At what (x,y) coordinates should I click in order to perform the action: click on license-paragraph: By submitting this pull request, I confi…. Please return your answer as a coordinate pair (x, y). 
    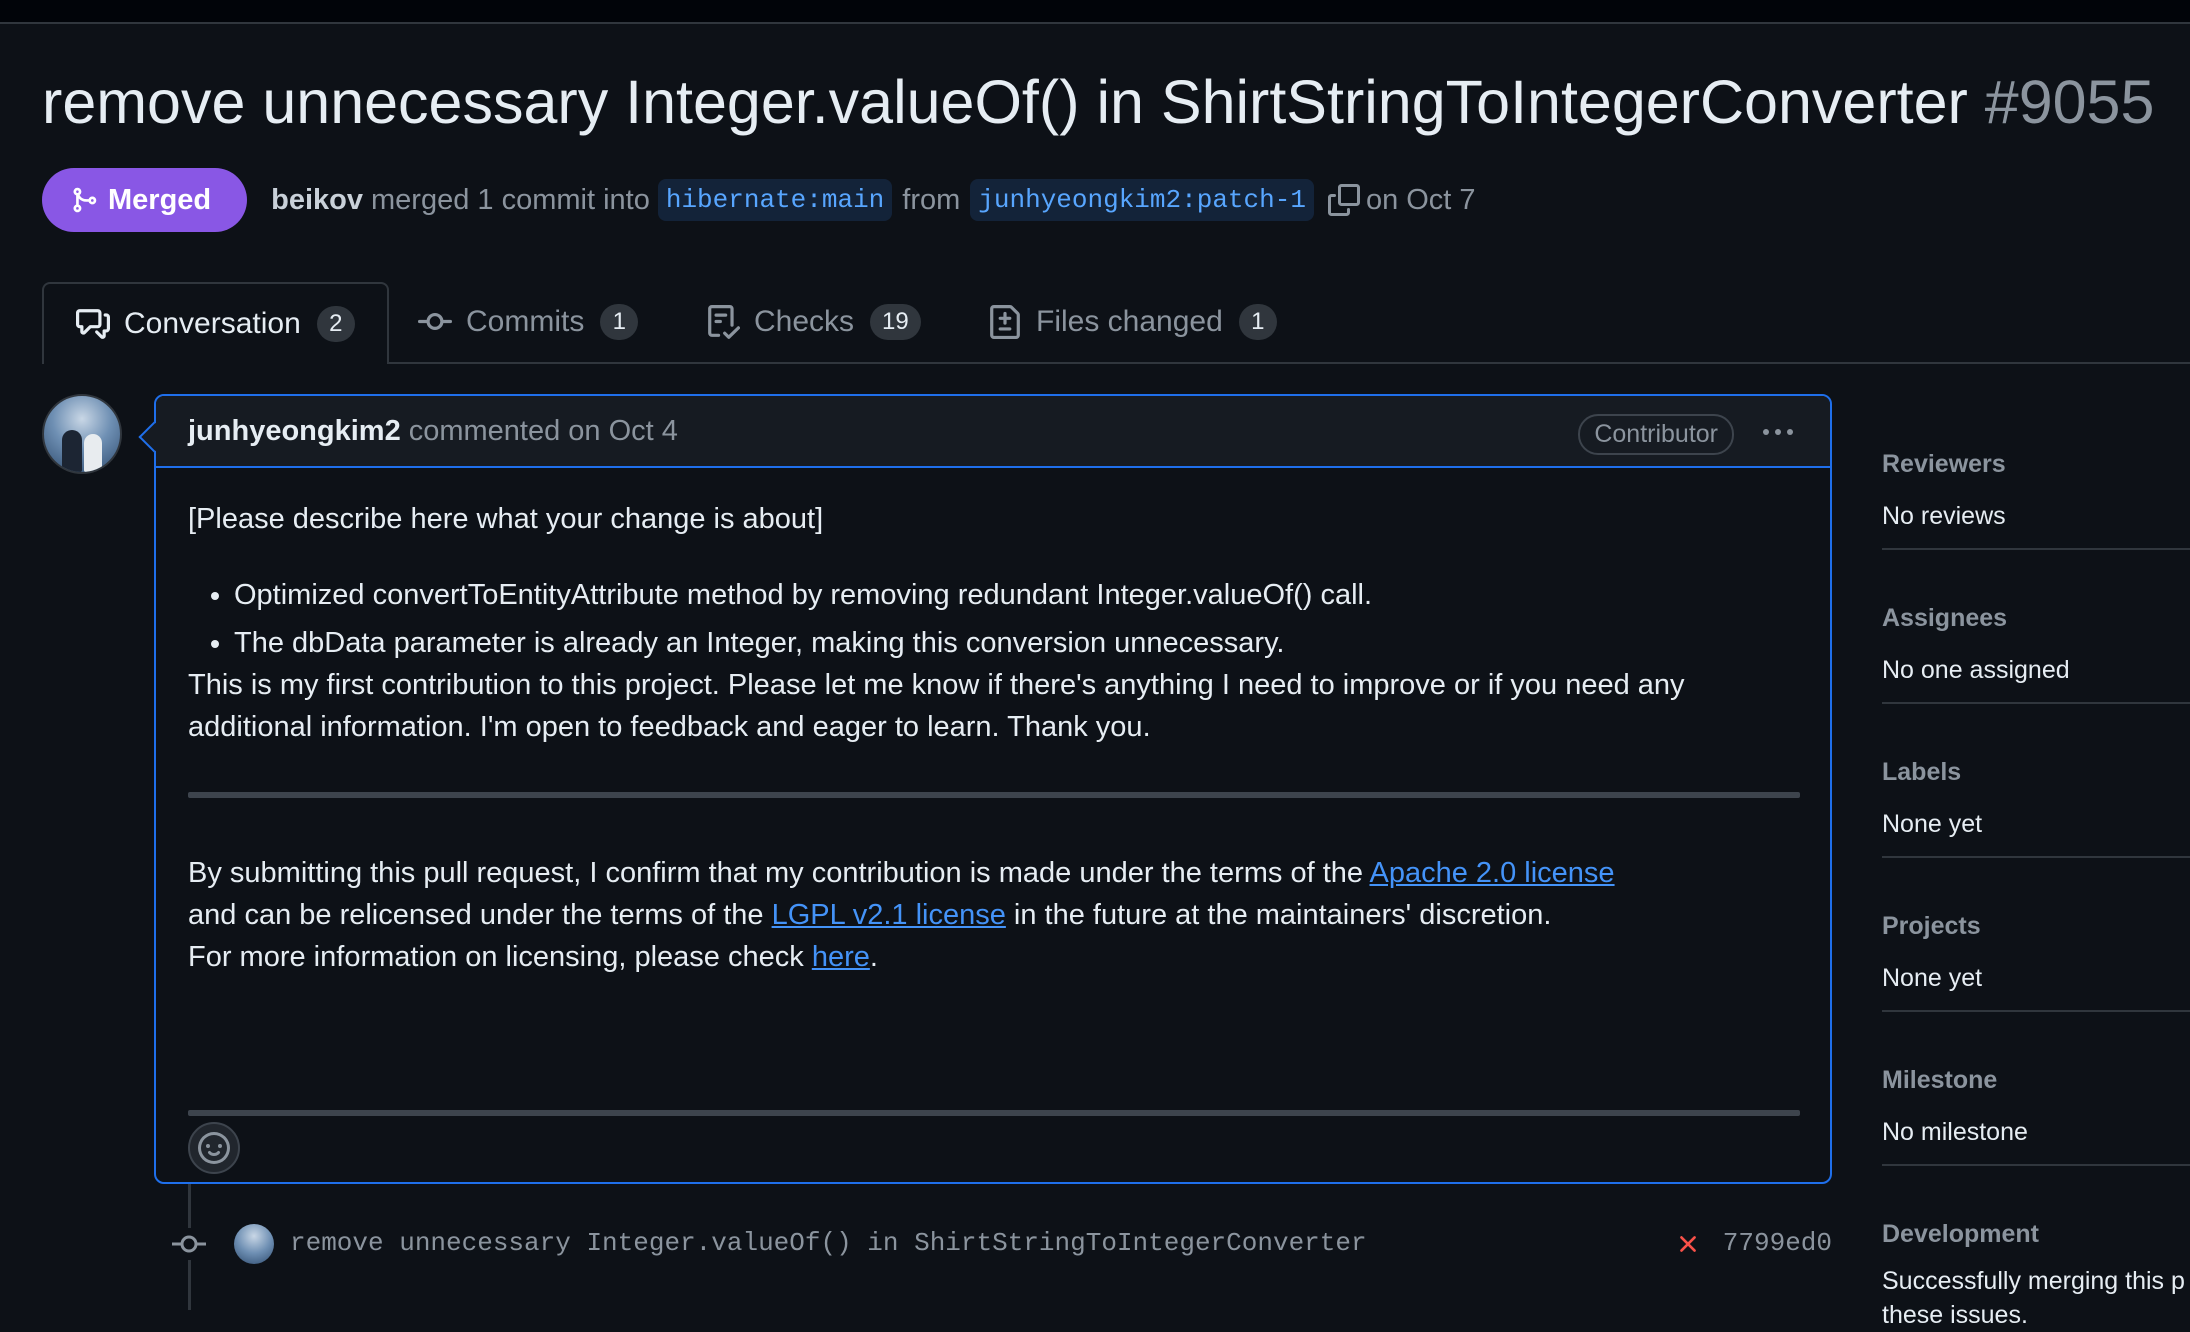
    Looking at the image, I should click on (901, 915).